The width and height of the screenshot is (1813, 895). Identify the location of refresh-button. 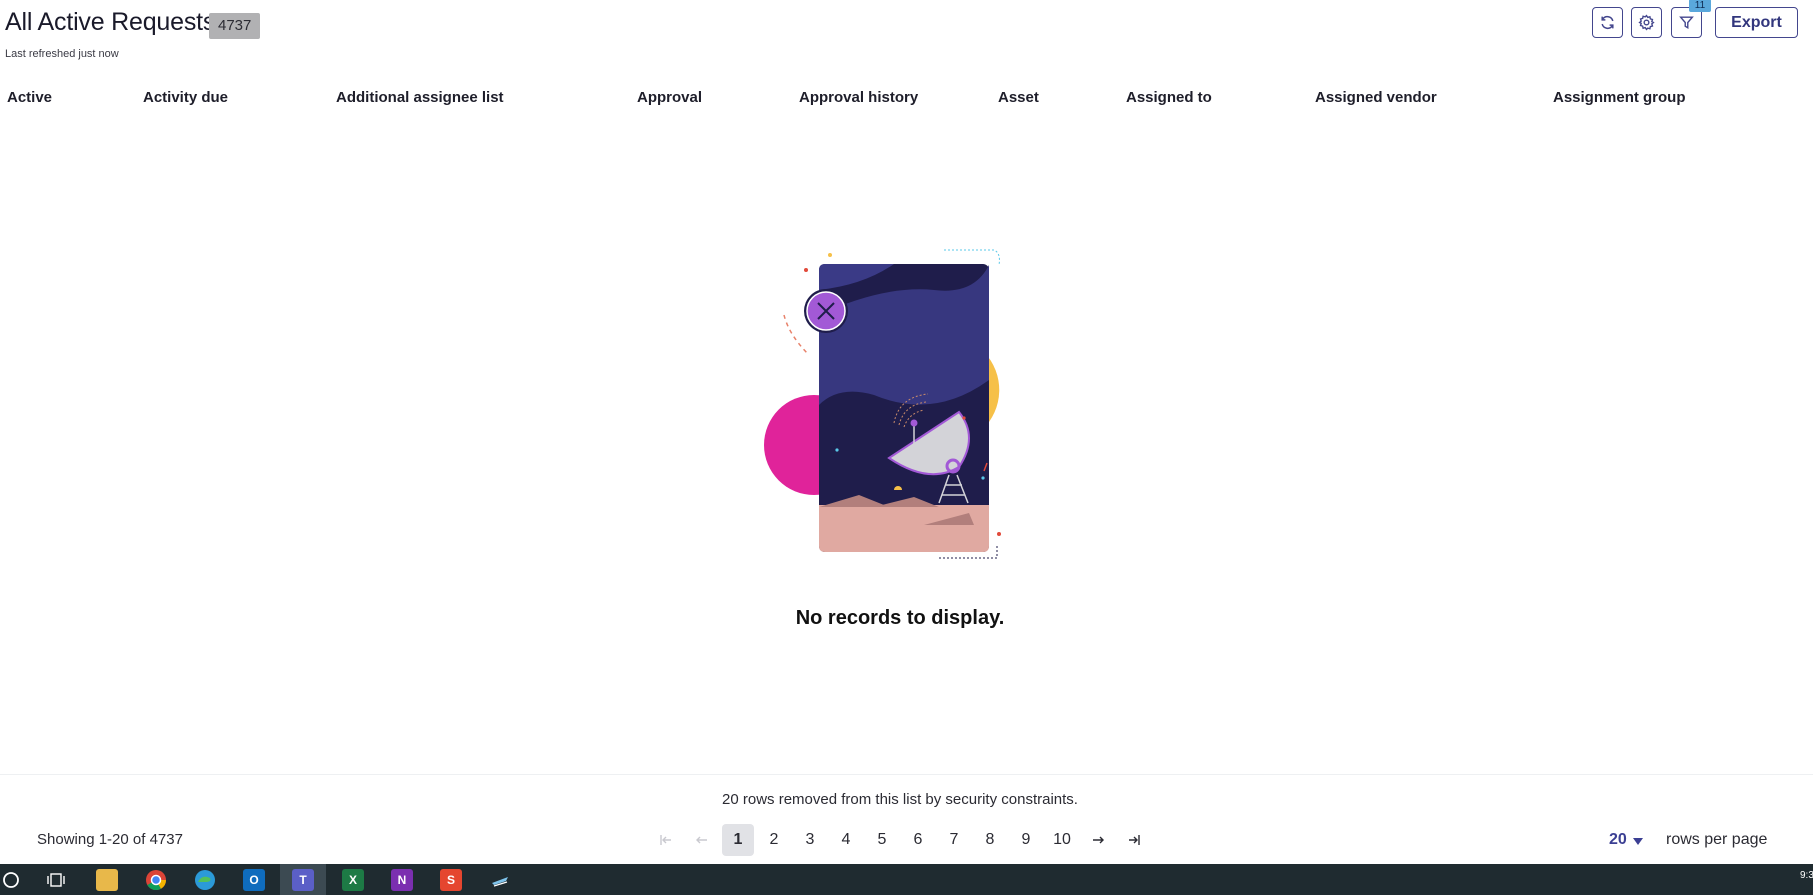
(1607, 22).